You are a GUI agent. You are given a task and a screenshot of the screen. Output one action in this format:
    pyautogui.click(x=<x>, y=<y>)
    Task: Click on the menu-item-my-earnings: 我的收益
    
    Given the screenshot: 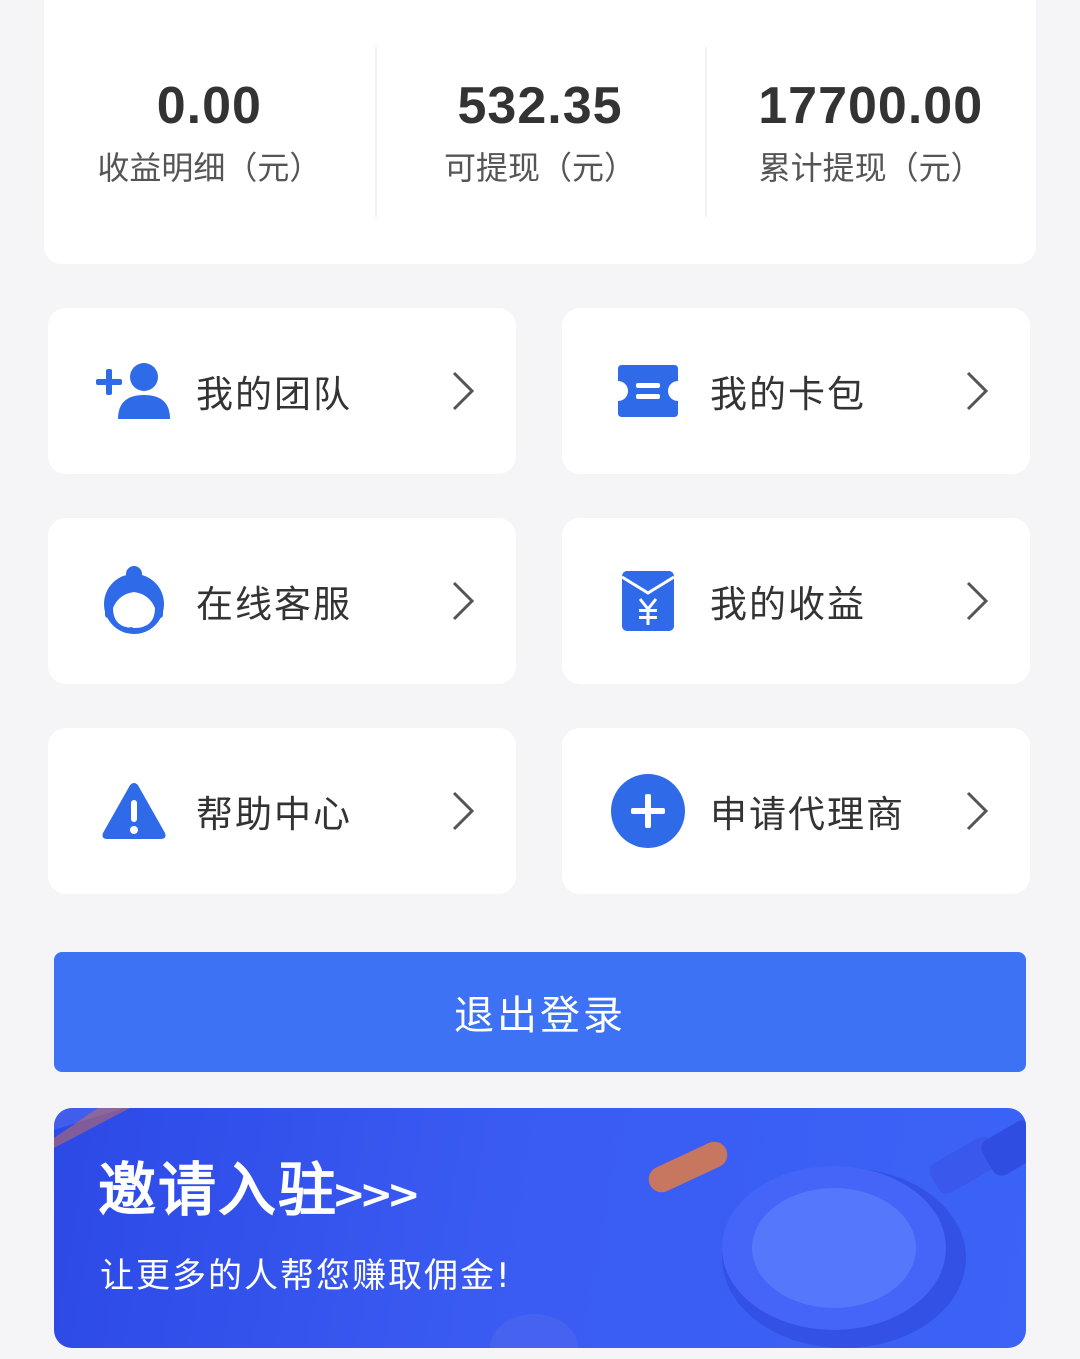 What is the action you would take?
    pyautogui.click(x=796, y=601)
    